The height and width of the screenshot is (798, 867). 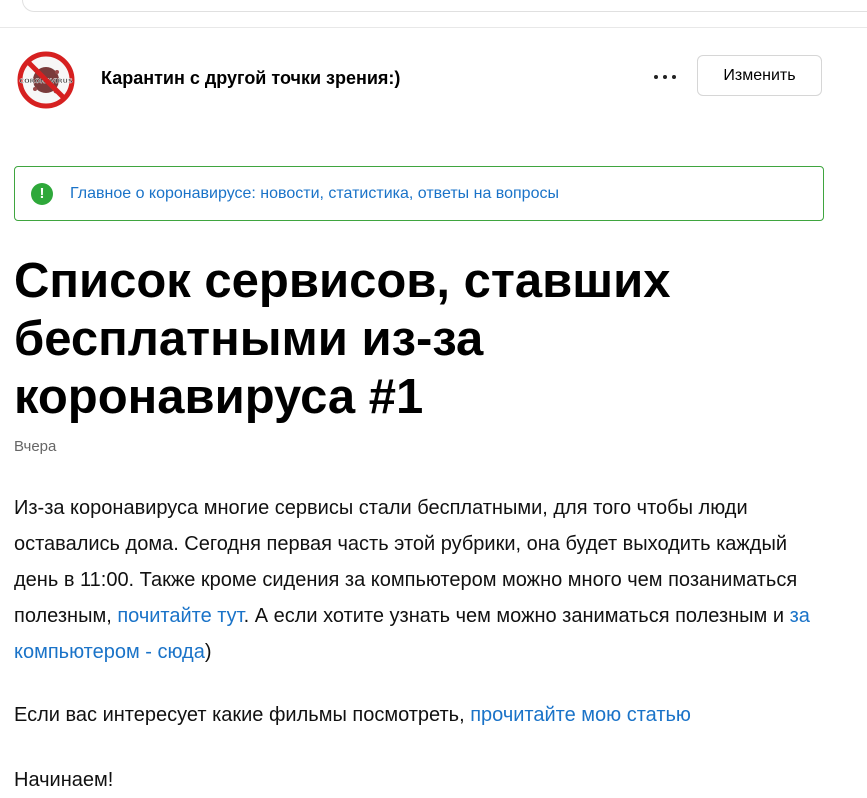 I want to click on top-search-strip, so click(x=433, y=14).